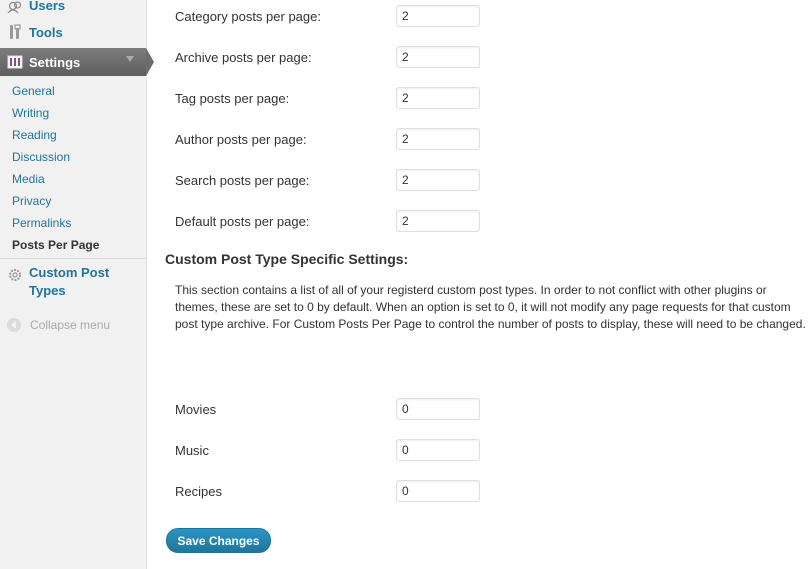 The height and width of the screenshot is (569, 811). Describe the element at coordinates (241, 139) in the screenshot. I see `author-posts-label: Author posts per page:` at that location.